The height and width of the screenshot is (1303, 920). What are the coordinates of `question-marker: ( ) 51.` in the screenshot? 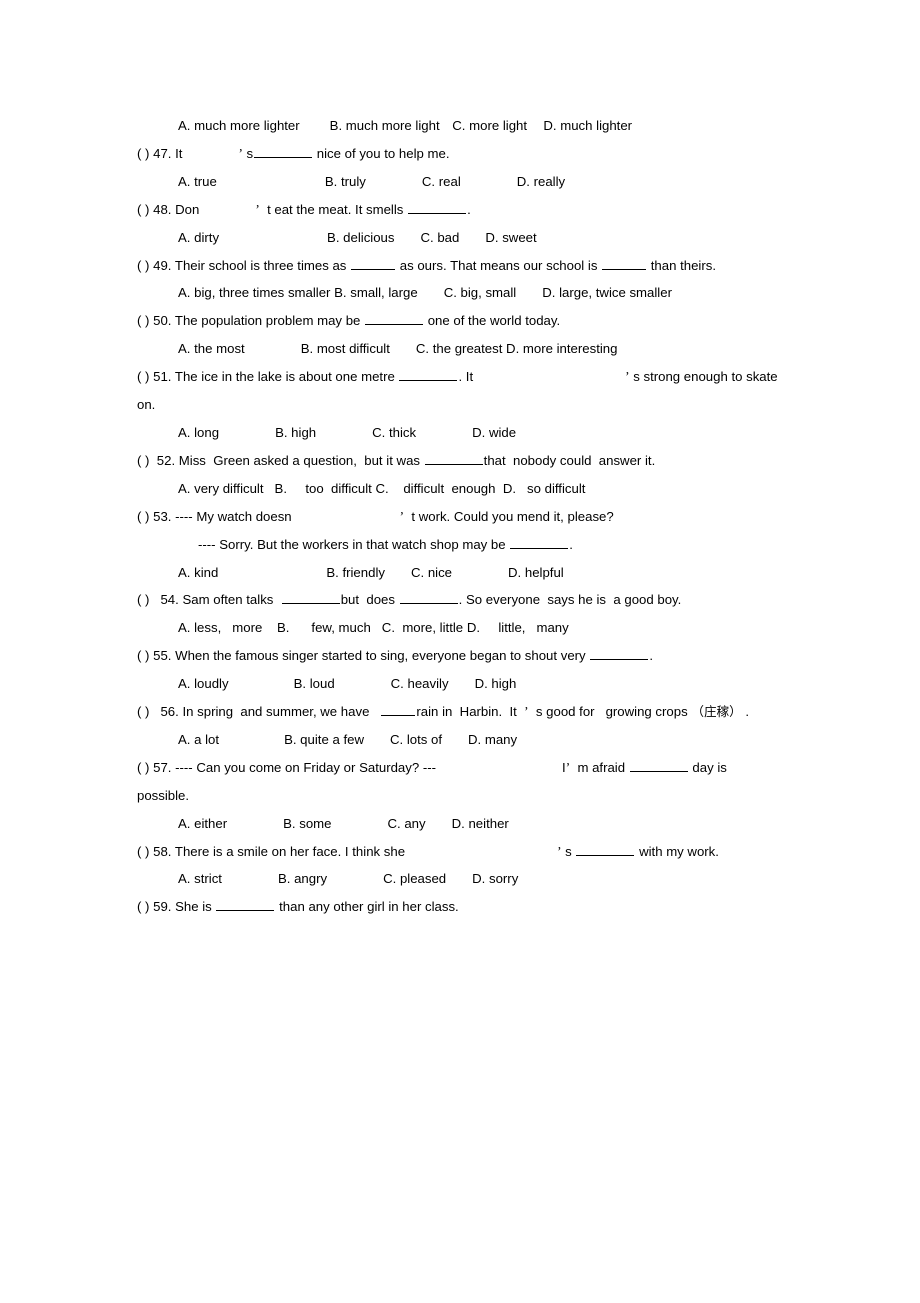 It's located at (154, 377).